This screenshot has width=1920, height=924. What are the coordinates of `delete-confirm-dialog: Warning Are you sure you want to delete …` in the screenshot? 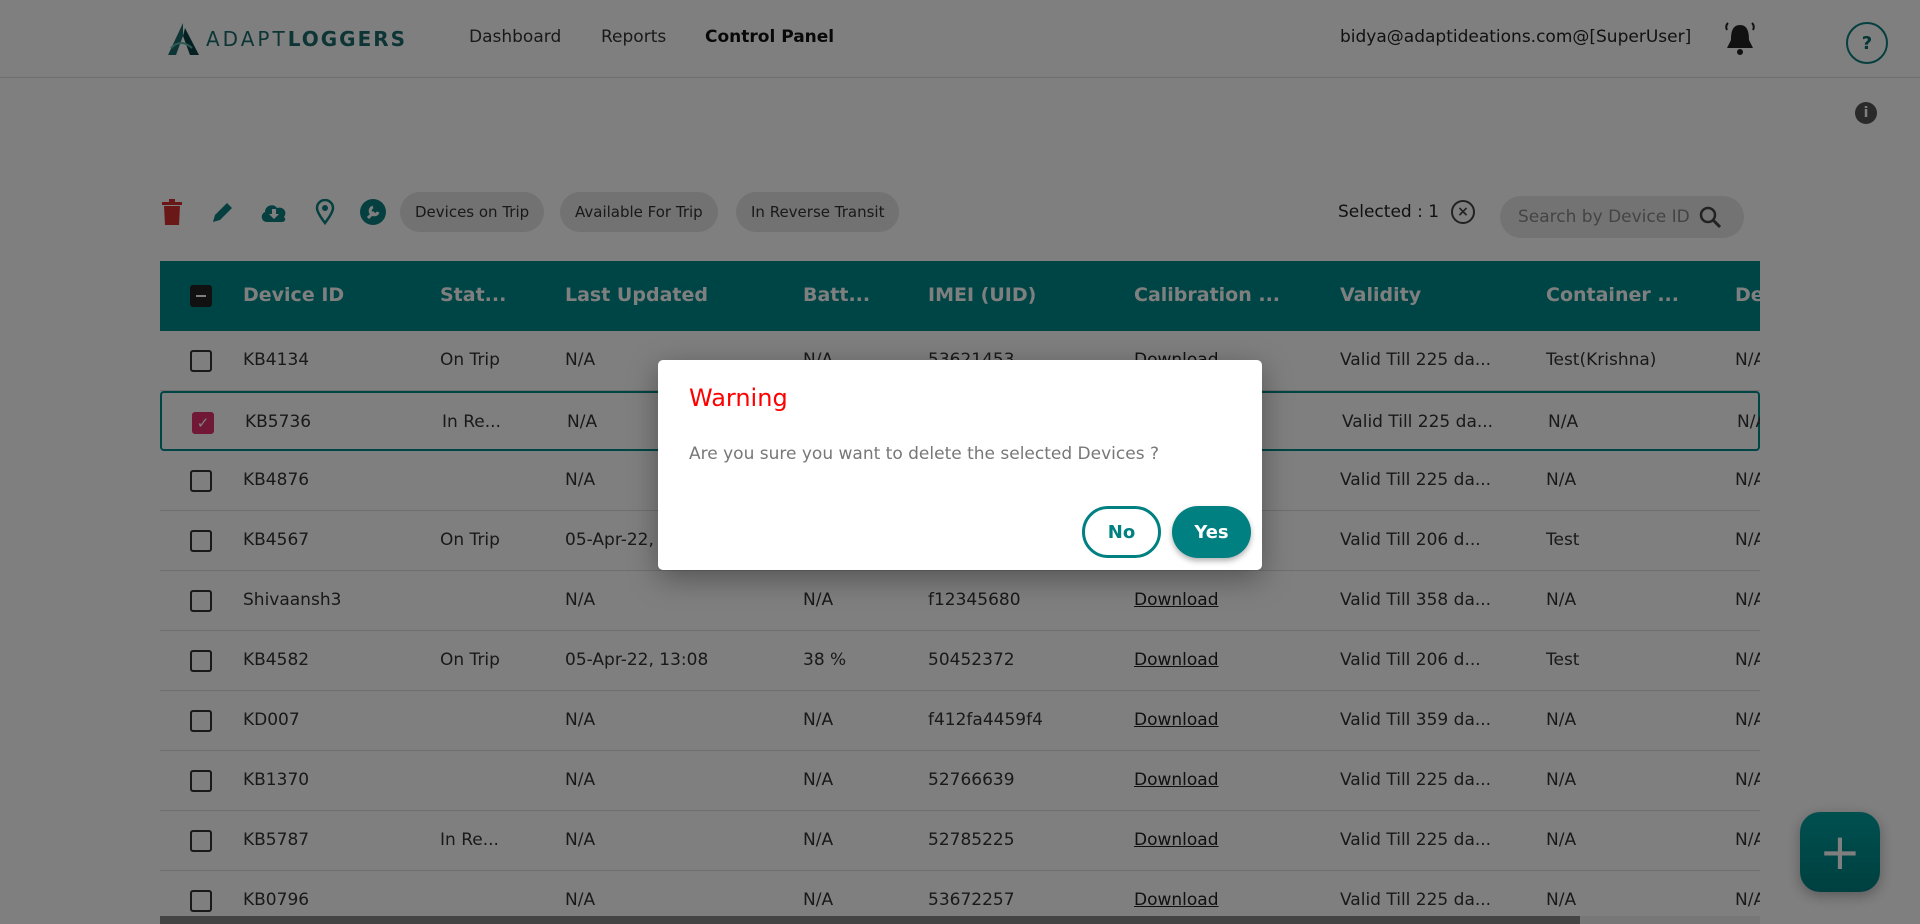 It's located at (960, 465).